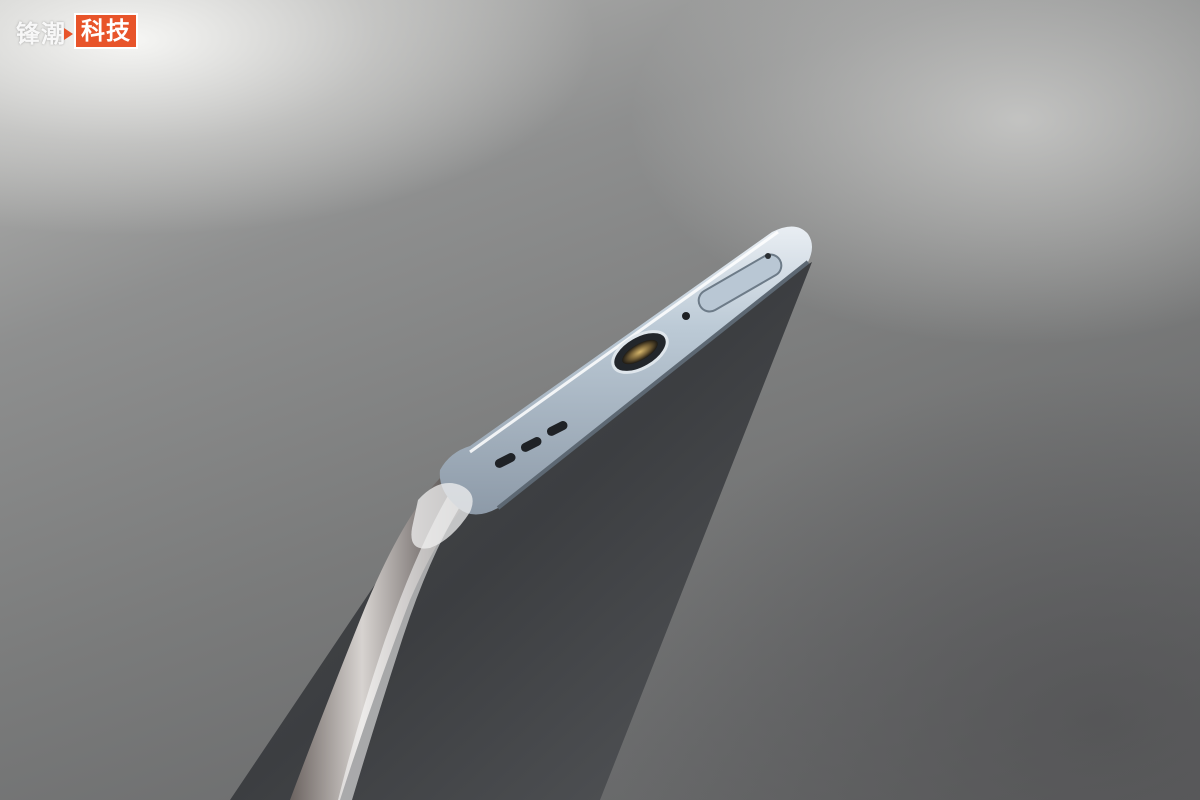 The height and width of the screenshot is (800, 1200). I want to click on watermark-text-right: 科技, so click(106, 31).